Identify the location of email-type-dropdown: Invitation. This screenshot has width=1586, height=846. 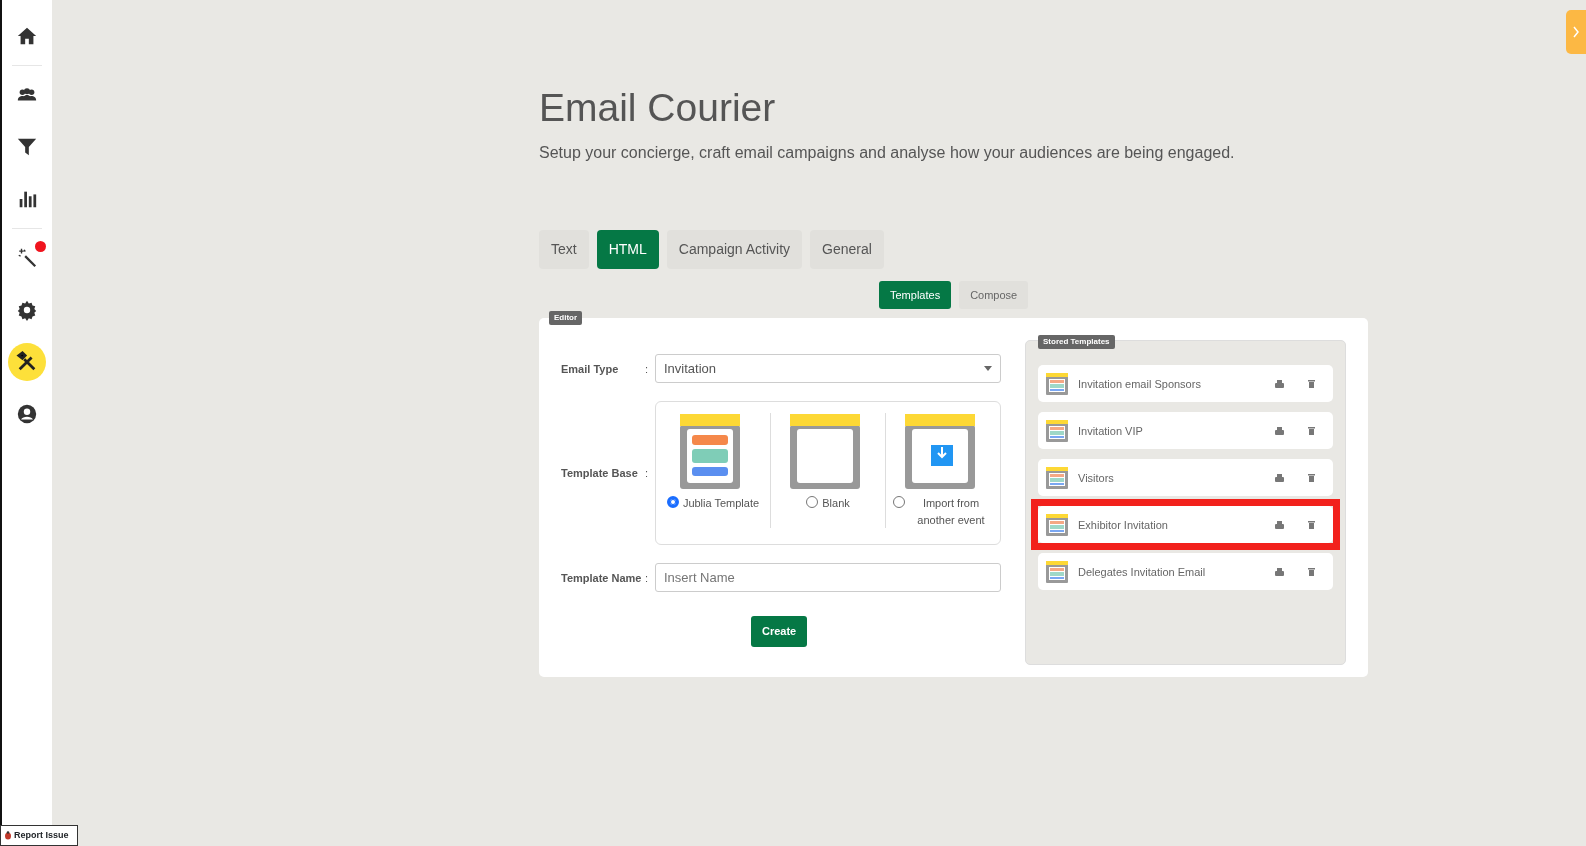
(828, 369).